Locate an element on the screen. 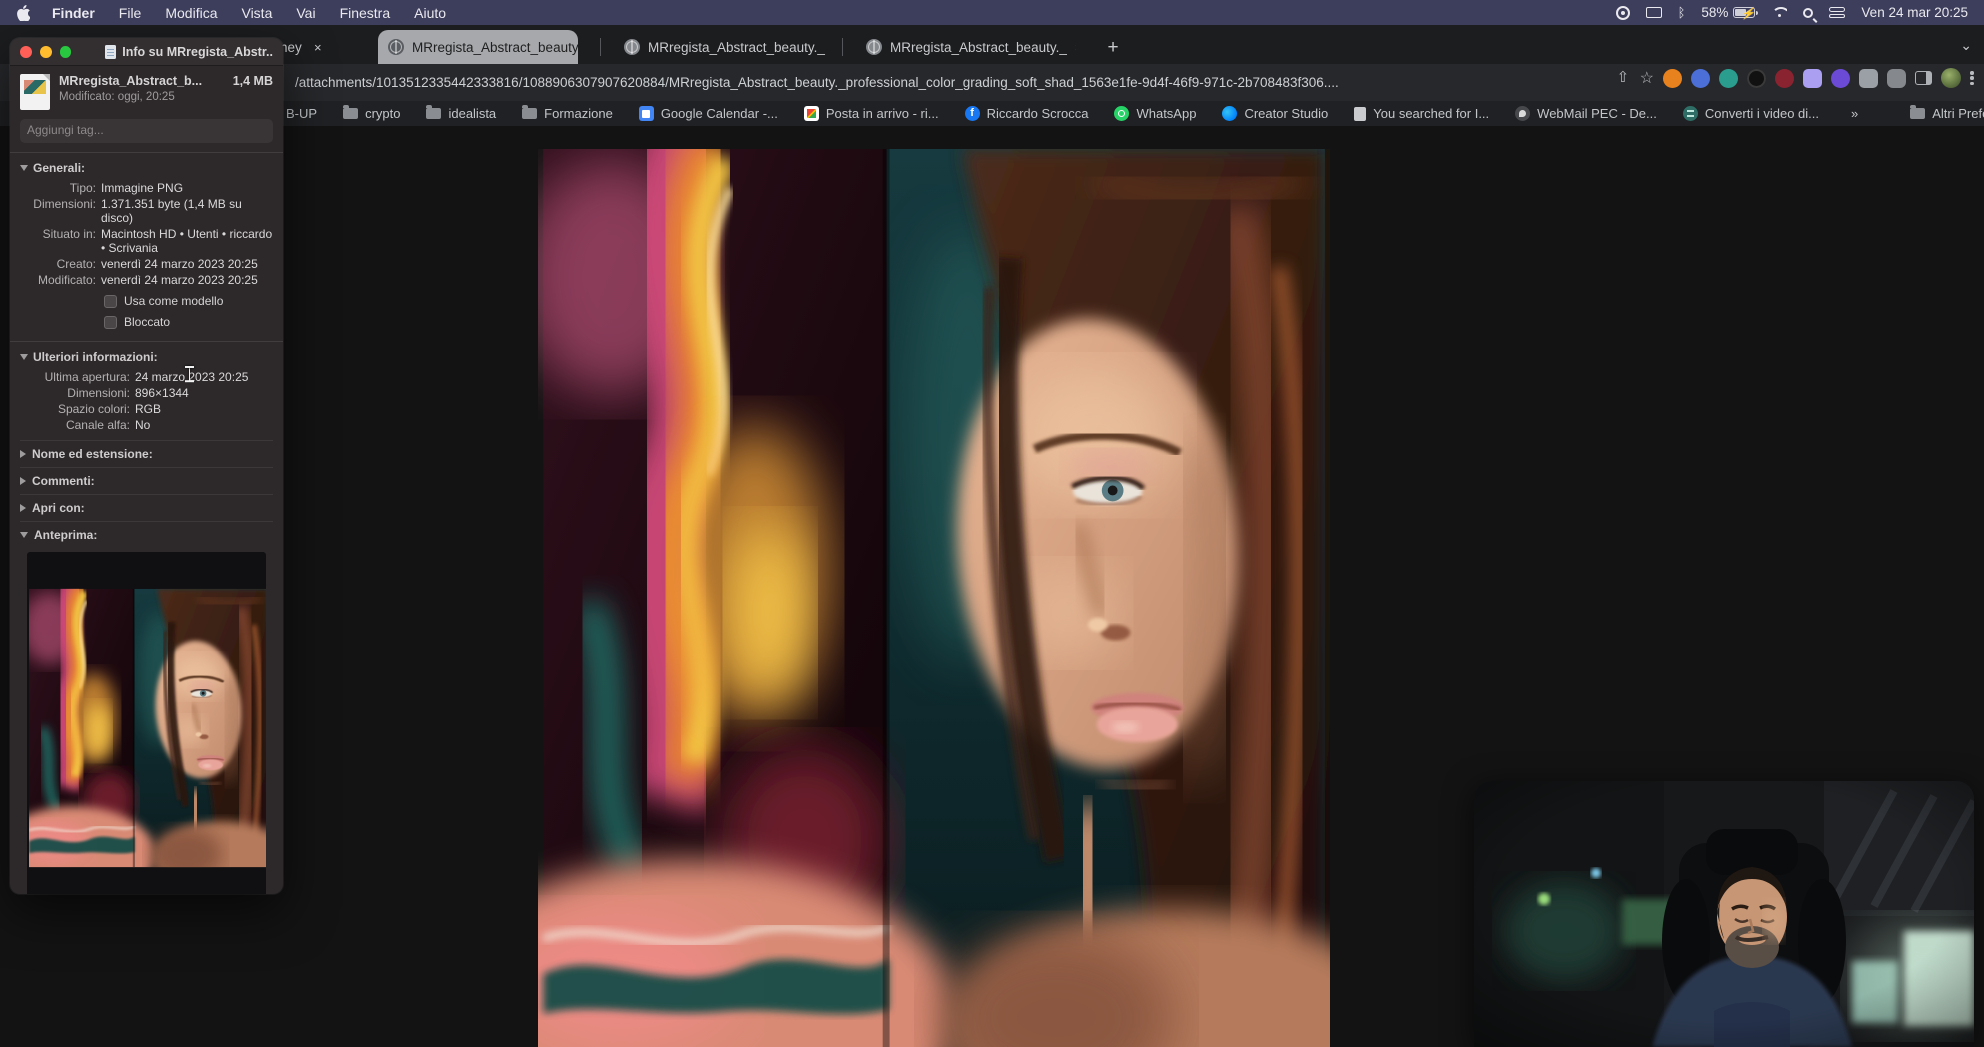  bookmarks-overflow-icon is located at coordinates (1854, 113).